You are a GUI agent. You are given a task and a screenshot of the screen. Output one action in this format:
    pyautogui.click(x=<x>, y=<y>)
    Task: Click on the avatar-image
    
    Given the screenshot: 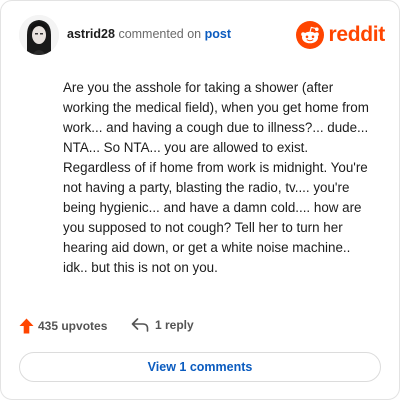 What is the action you would take?
    pyautogui.click(x=39, y=35)
    